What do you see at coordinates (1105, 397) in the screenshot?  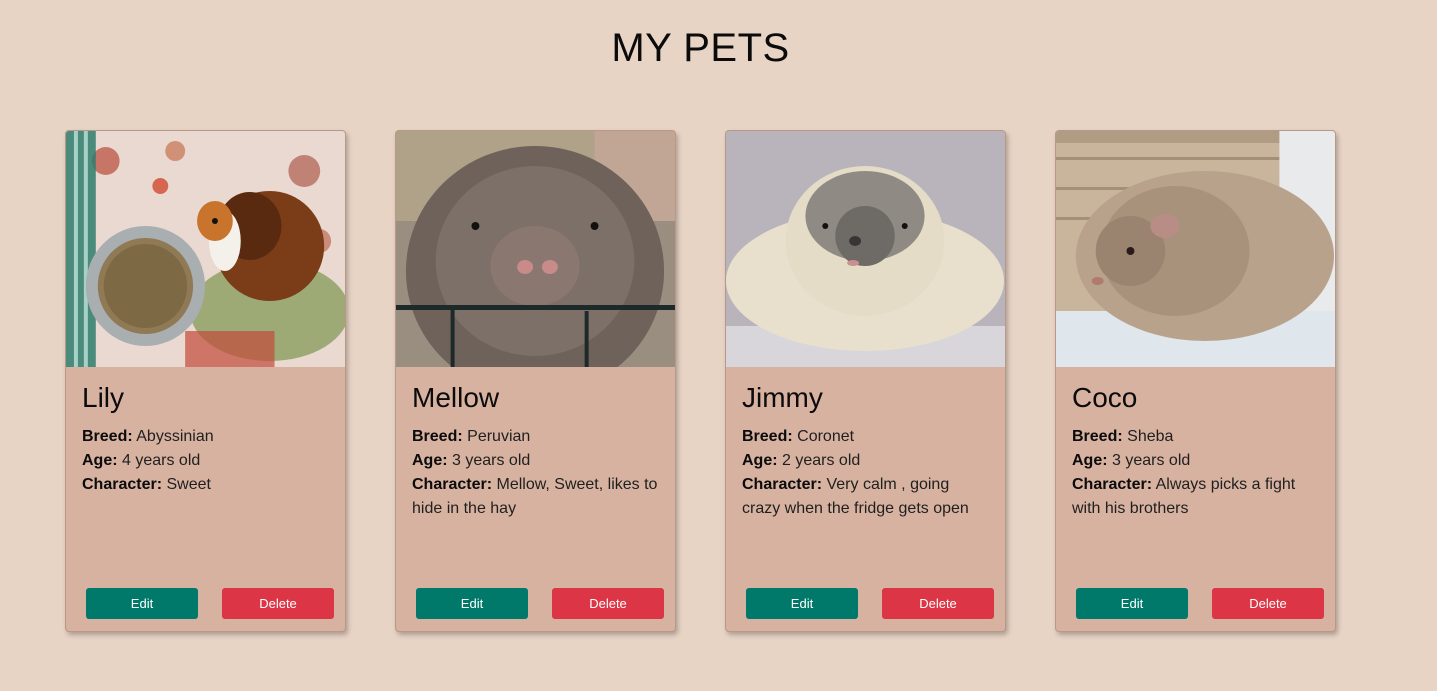 I see `pet-name: Coco` at bounding box center [1105, 397].